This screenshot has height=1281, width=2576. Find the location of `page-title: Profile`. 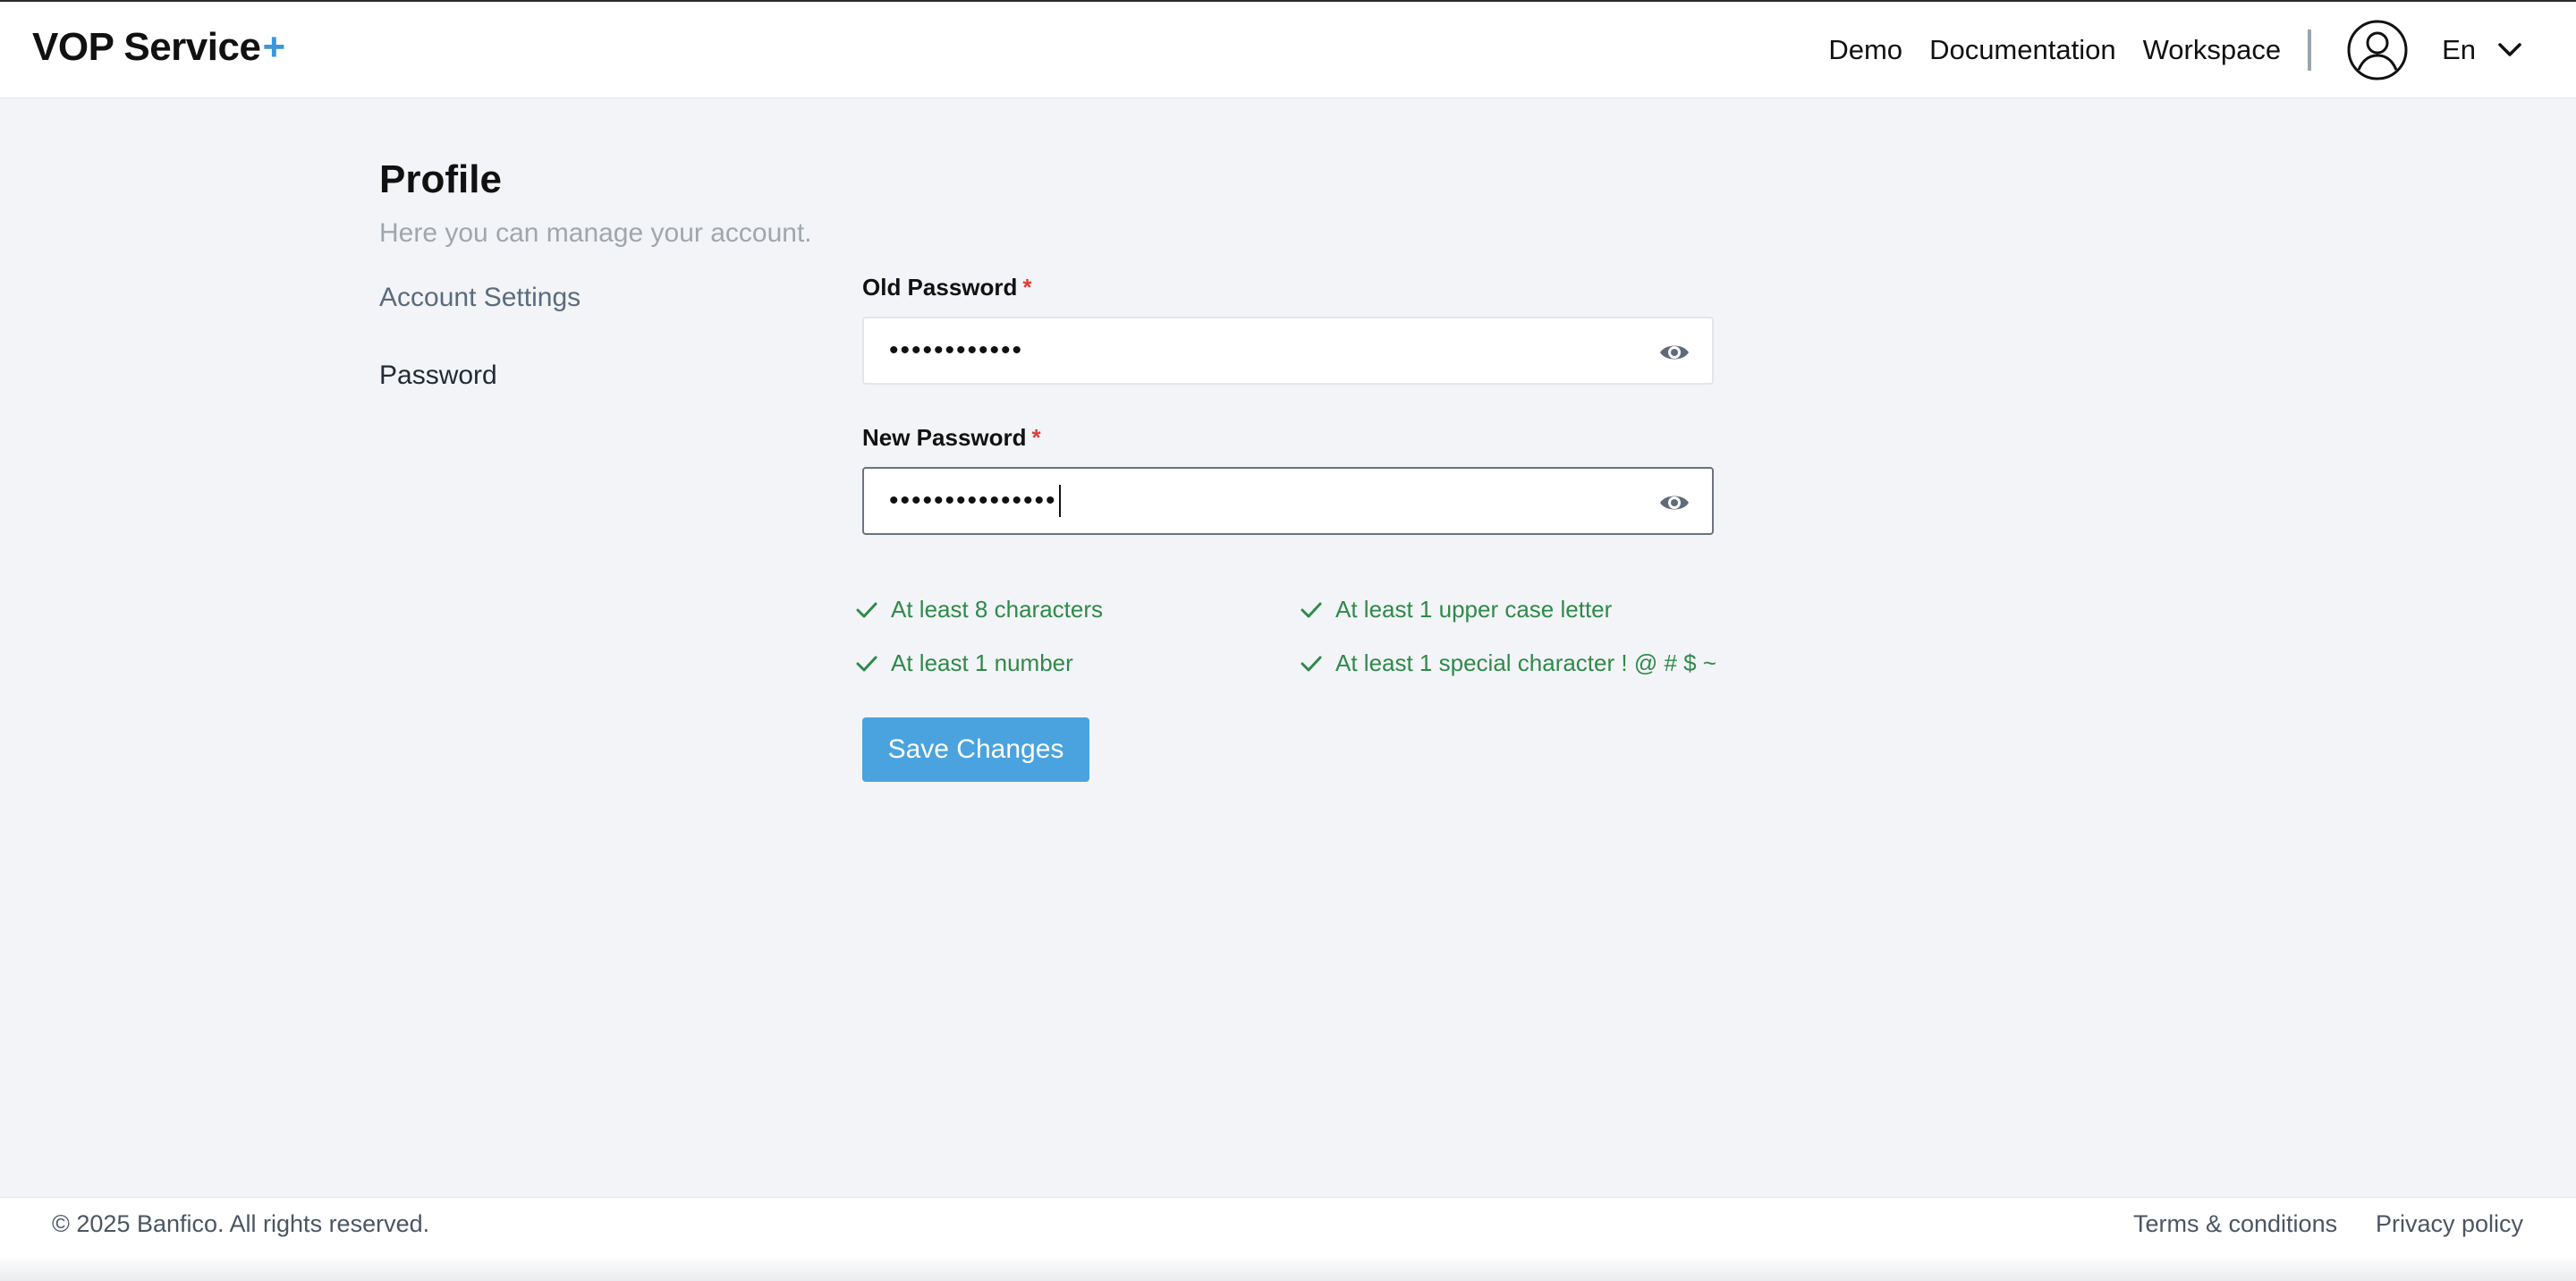

page-title: Profile is located at coordinates (440, 179).